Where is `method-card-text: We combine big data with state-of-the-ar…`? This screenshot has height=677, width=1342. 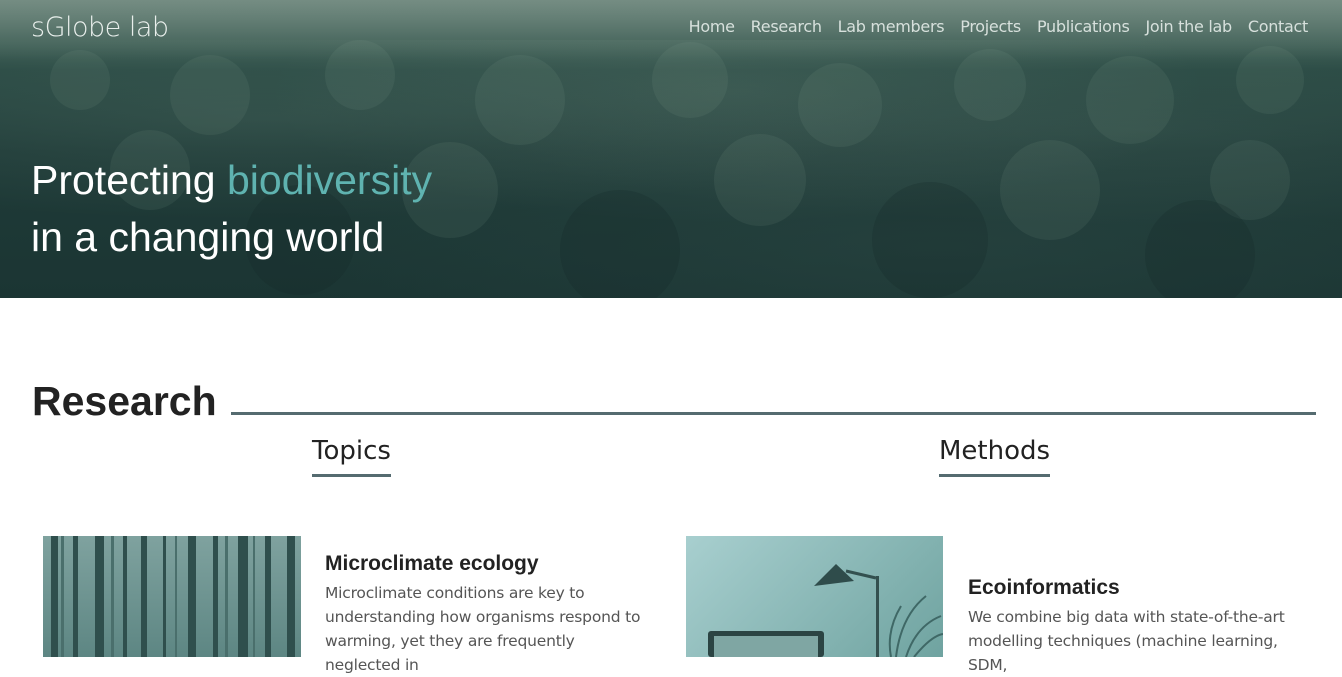 method-card-text: We combine big data with state-of-the-ar… is located at coordinates (1126, 641).